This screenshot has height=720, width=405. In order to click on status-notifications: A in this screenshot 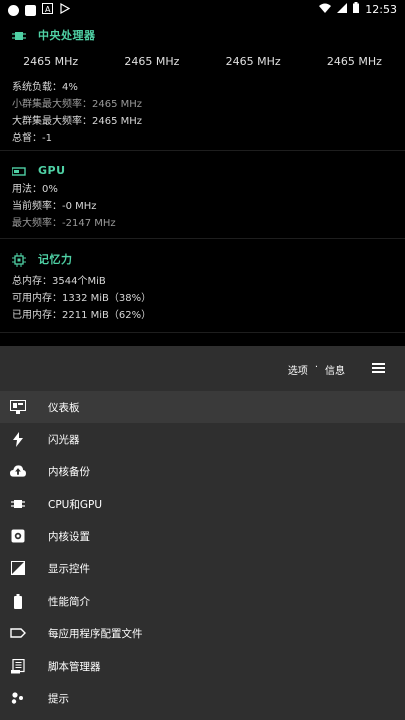, I will do `click(39, 9)`.